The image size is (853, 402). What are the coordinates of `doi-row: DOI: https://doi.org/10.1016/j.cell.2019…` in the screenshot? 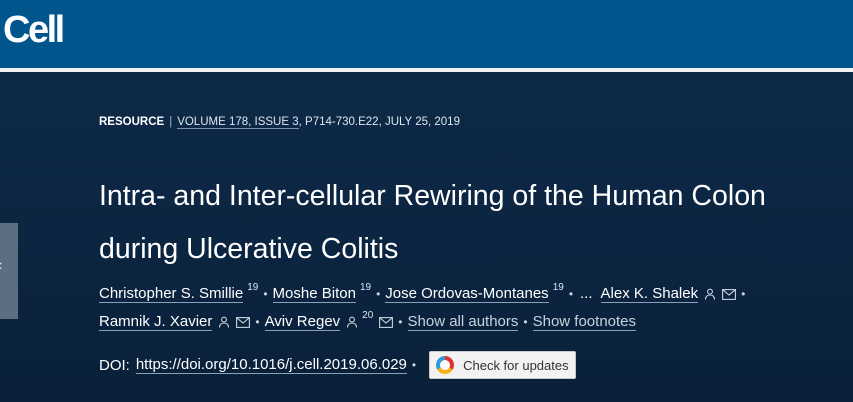 It's located at (337, 365).